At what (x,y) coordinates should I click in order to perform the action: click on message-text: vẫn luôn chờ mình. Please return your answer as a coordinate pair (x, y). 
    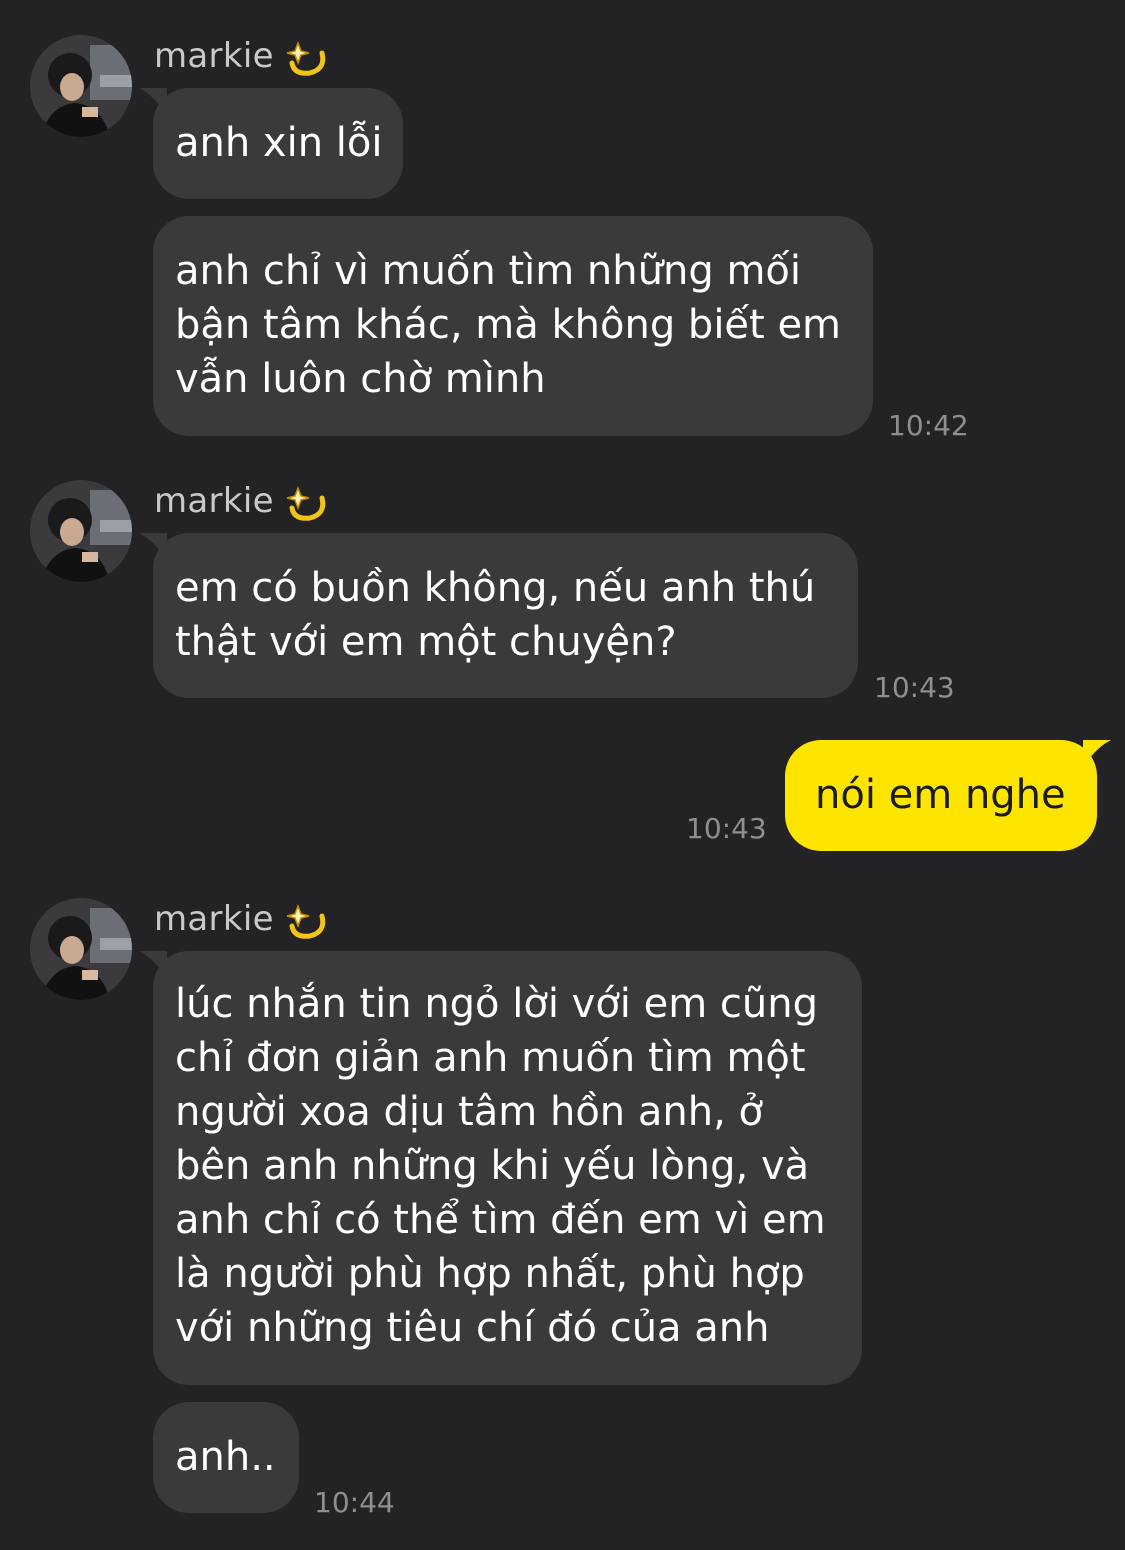
    Looking at the image, I should click on (360, 379).